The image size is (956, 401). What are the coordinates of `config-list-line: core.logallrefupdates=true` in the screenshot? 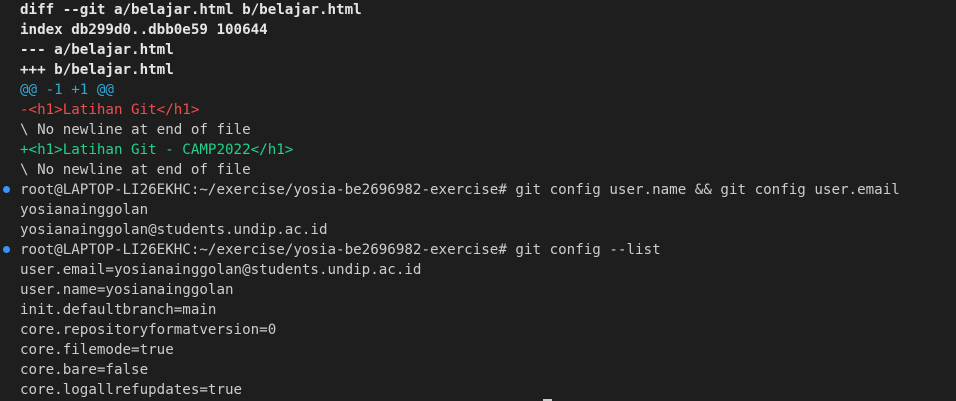 It's located at (131, 390).